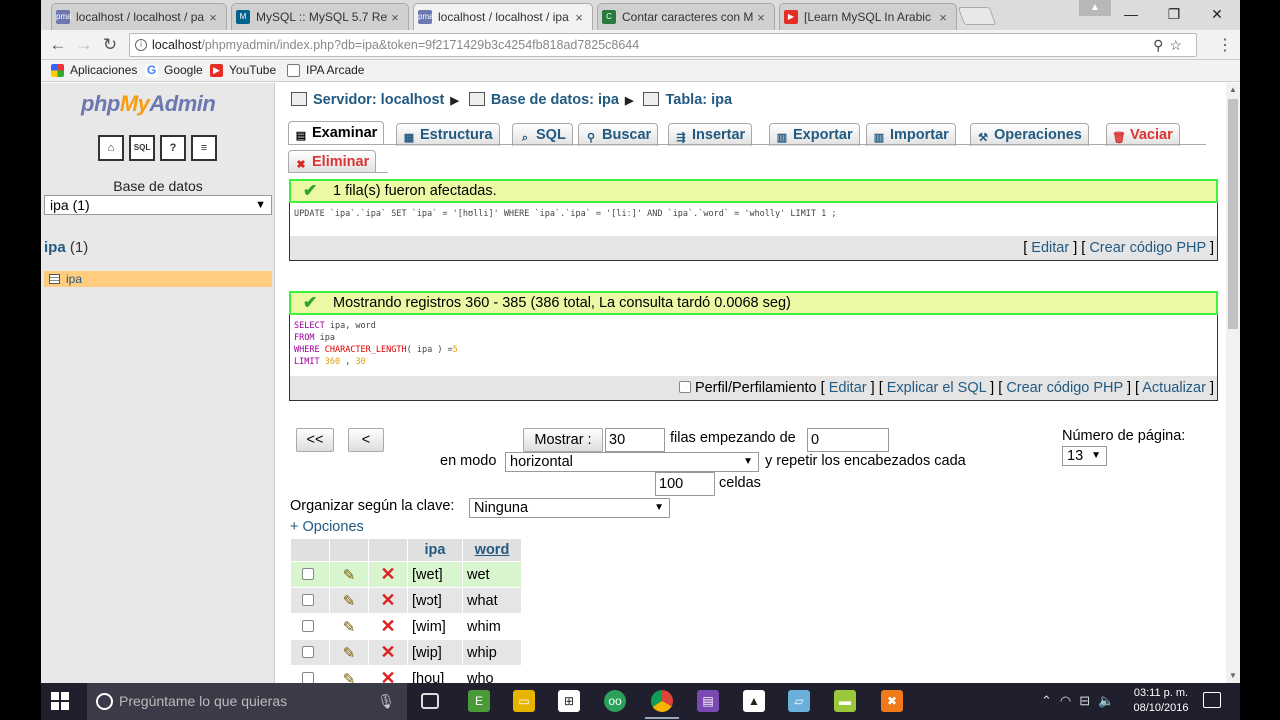 The height and width of the screenshot is (720, 1280). I want to click on close-window-button: ✕, so click(1217, 14).